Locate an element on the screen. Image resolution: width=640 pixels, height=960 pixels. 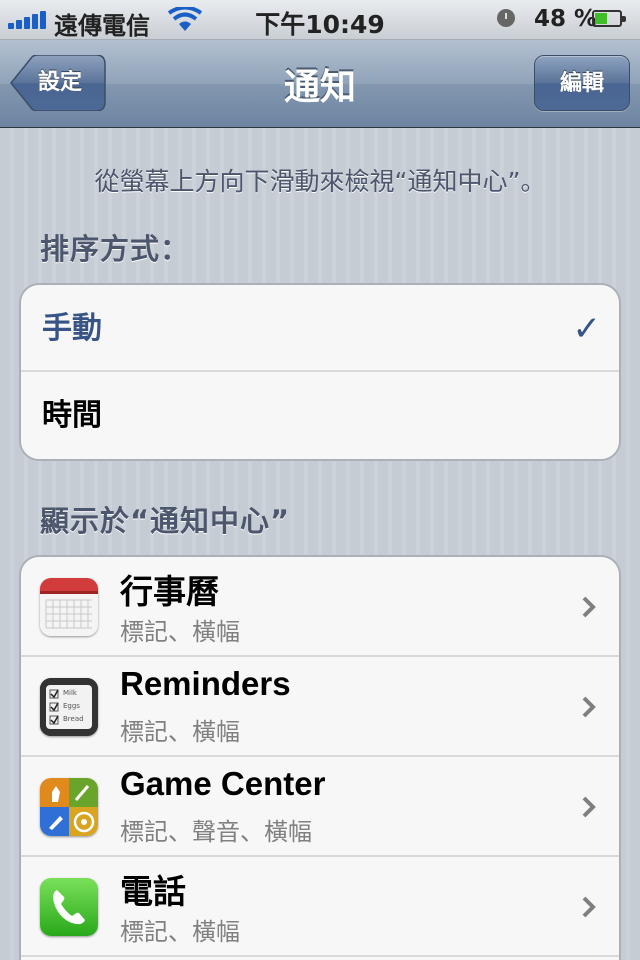
app-row-phone: 電話 標記、橫幅 is located at coordinates (320, 907).